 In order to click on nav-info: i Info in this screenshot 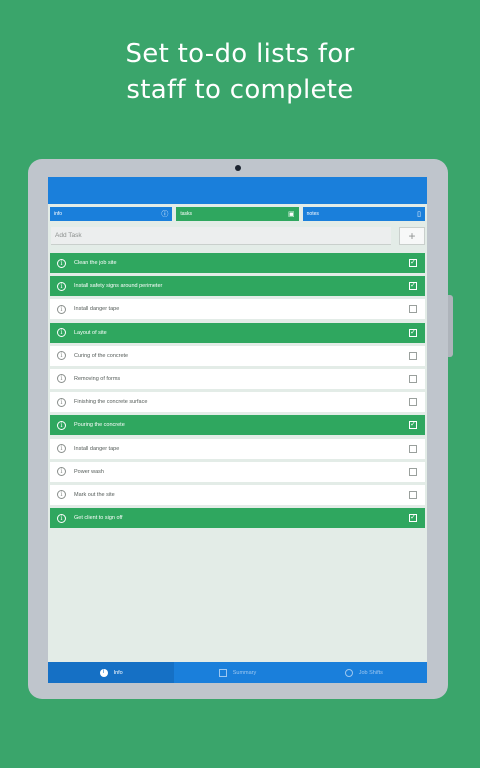, I will do `click(111, 672)`.